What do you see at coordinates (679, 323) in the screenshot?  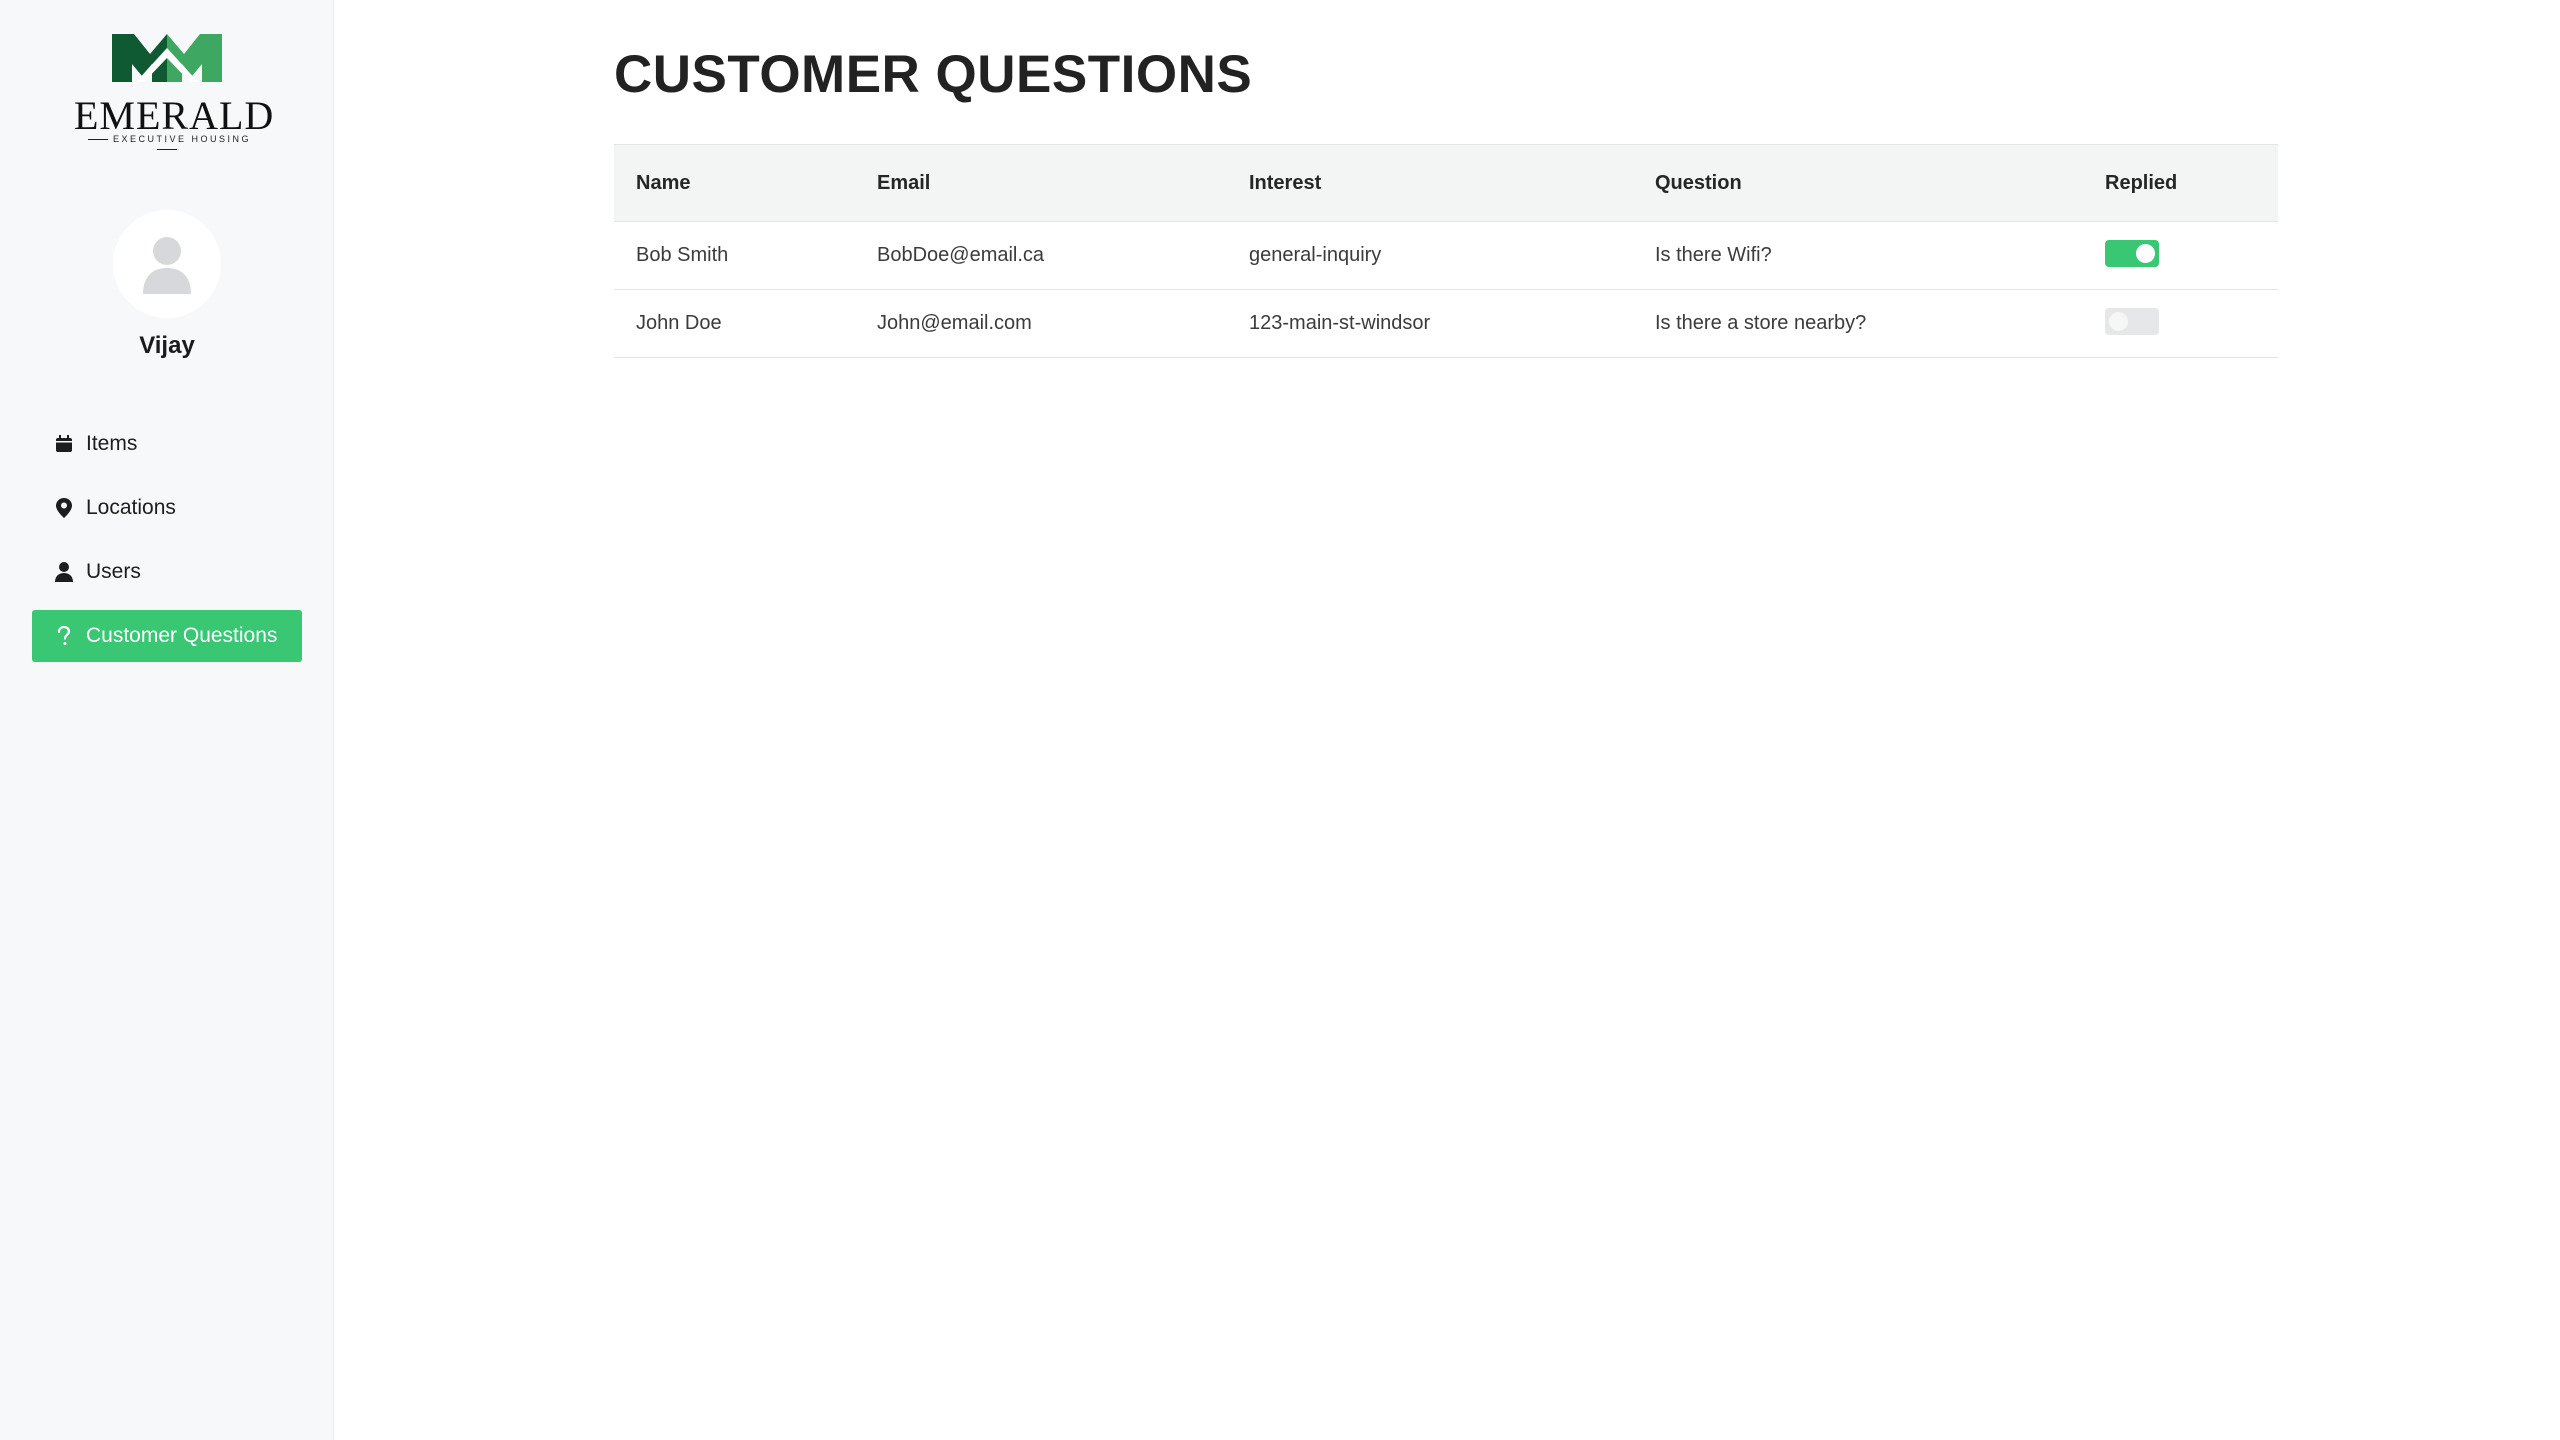 I see `cell-name: John Doe` at bounding box center [679, 323].